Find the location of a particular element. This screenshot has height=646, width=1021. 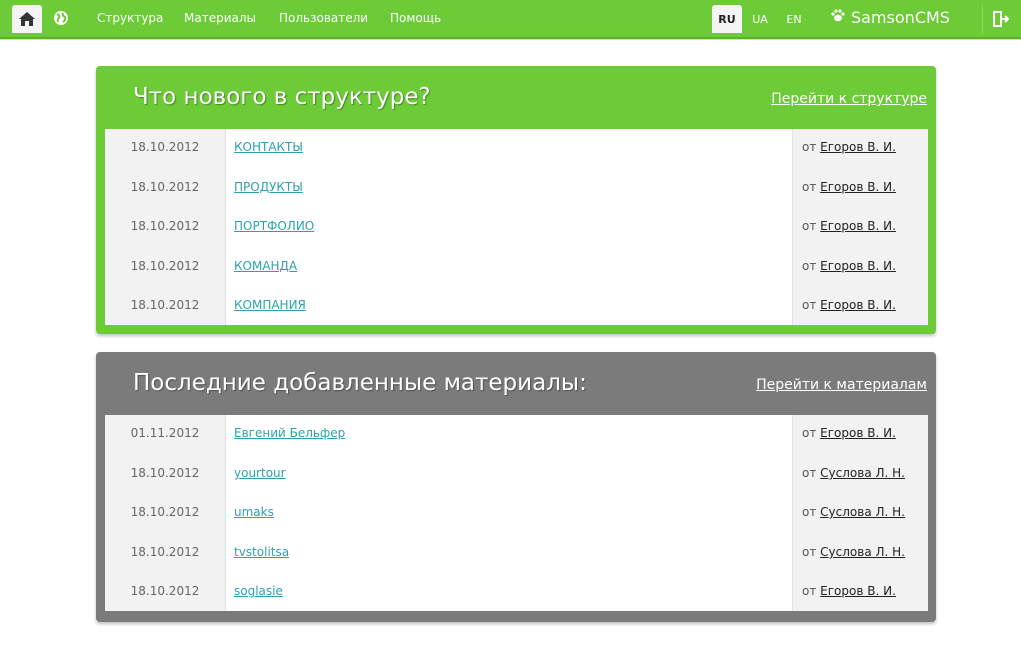

language-en: EN is located at coordinates (794, 19).